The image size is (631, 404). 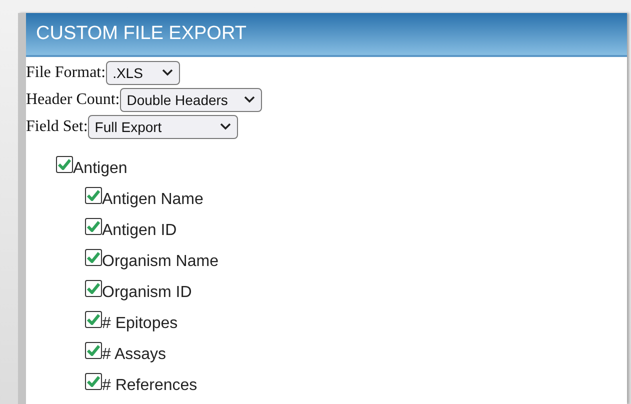 What do you see at coordinates (143, 72) in the screenshot?
I see `dropdown: .XLS` at bounding box center [143, 72].